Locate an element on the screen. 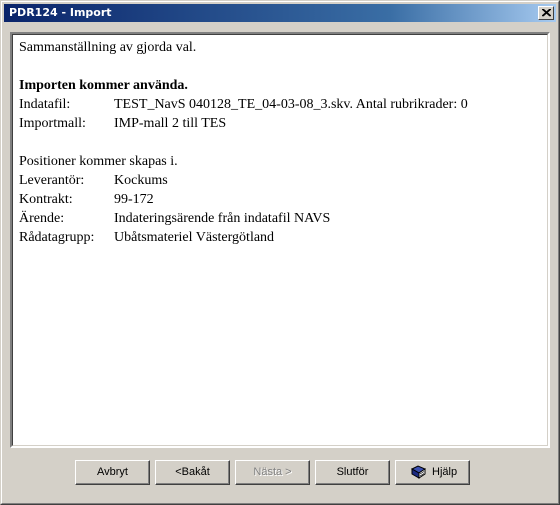  finish-button: Slutför is located at coordinates (352, 472).